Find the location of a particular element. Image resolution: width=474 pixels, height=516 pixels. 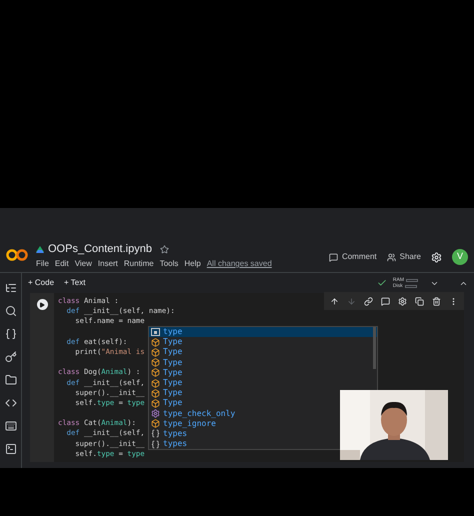

variables-icon is located at coordinates (10, 334).